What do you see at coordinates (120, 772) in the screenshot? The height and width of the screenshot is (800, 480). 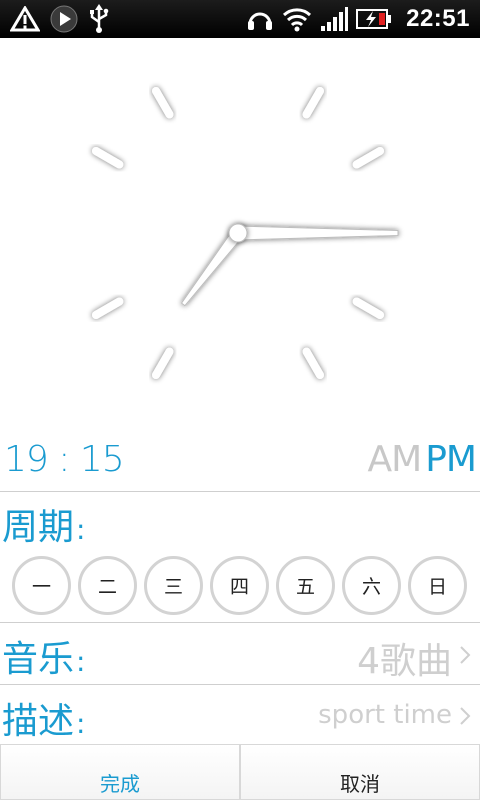 I see `done-button: 完成` at bounding box center [120, 772].